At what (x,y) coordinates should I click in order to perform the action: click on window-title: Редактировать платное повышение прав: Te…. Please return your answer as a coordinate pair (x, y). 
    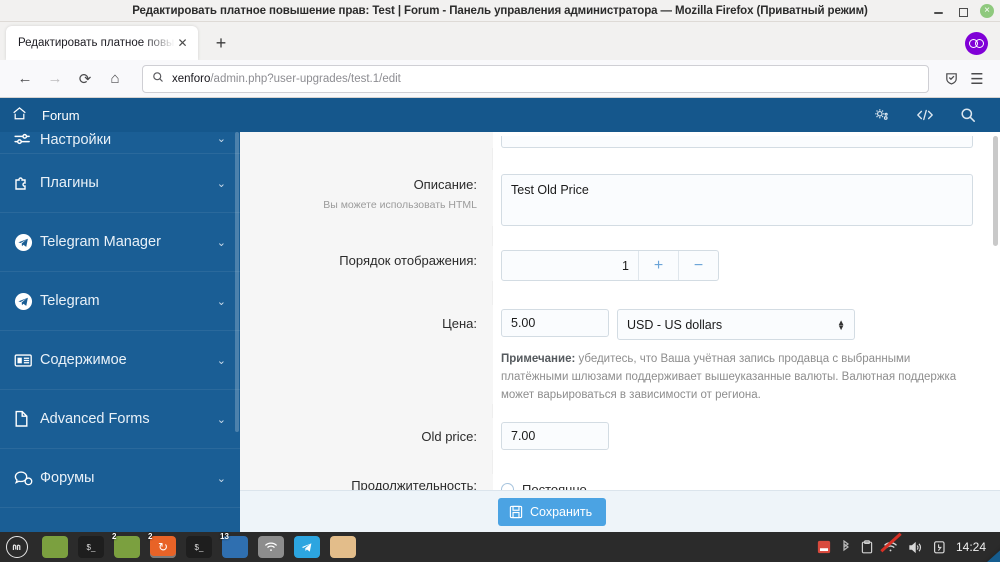
    Looking at the image, I should click on (500, 10).